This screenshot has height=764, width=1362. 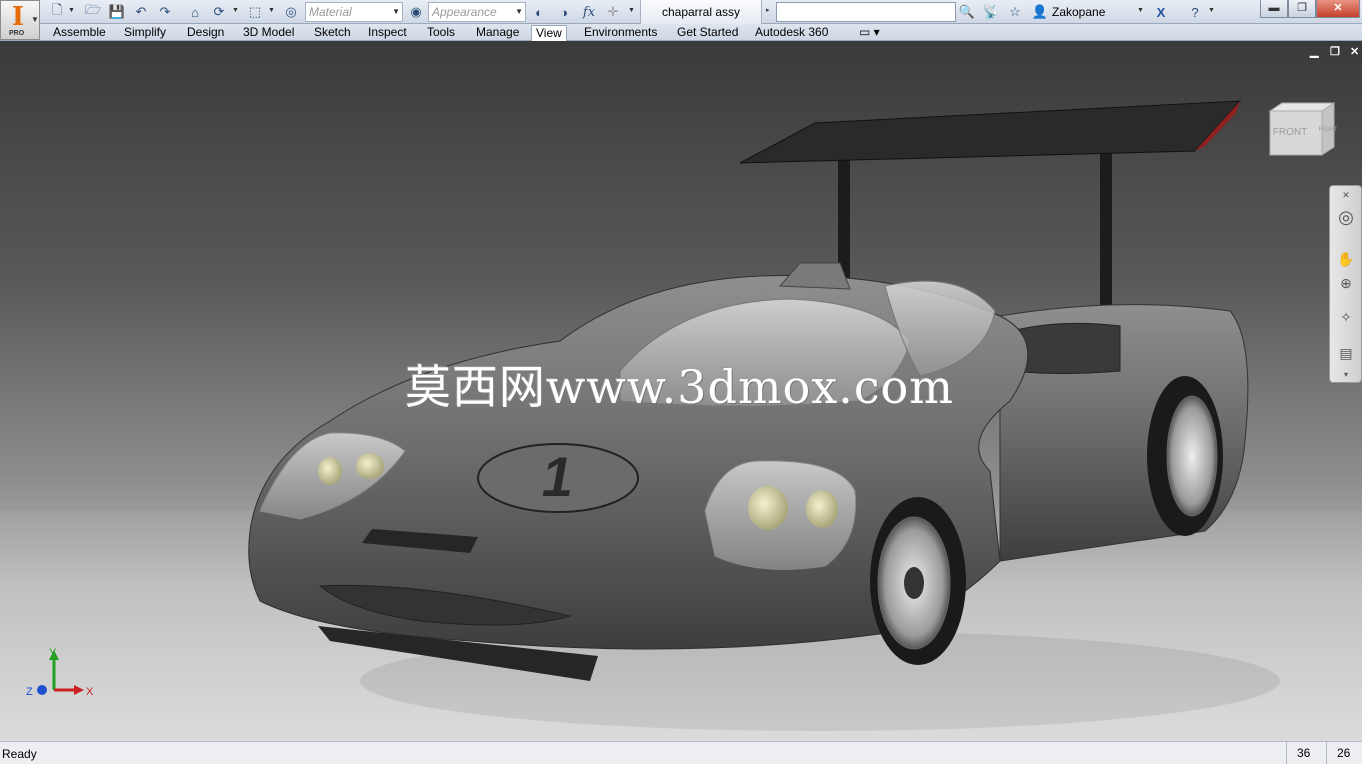 What do you see at coordinates (205, 33) in the screenshot?
I see `tab-design: Design` at bounding box center [205, 33].